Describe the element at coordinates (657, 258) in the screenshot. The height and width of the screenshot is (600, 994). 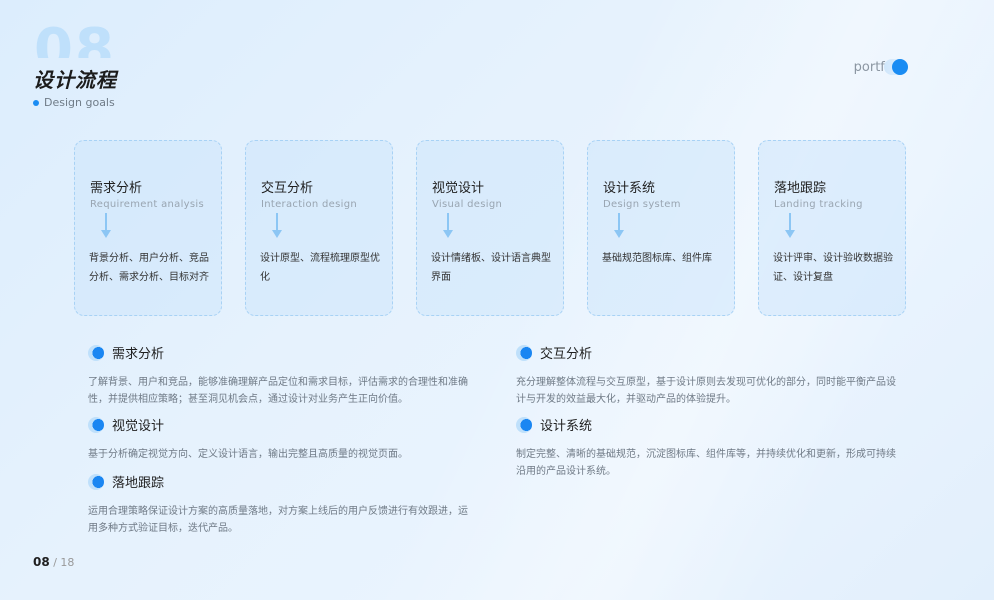
I see `step-description: 基础规范图标库、组件库` at that location.